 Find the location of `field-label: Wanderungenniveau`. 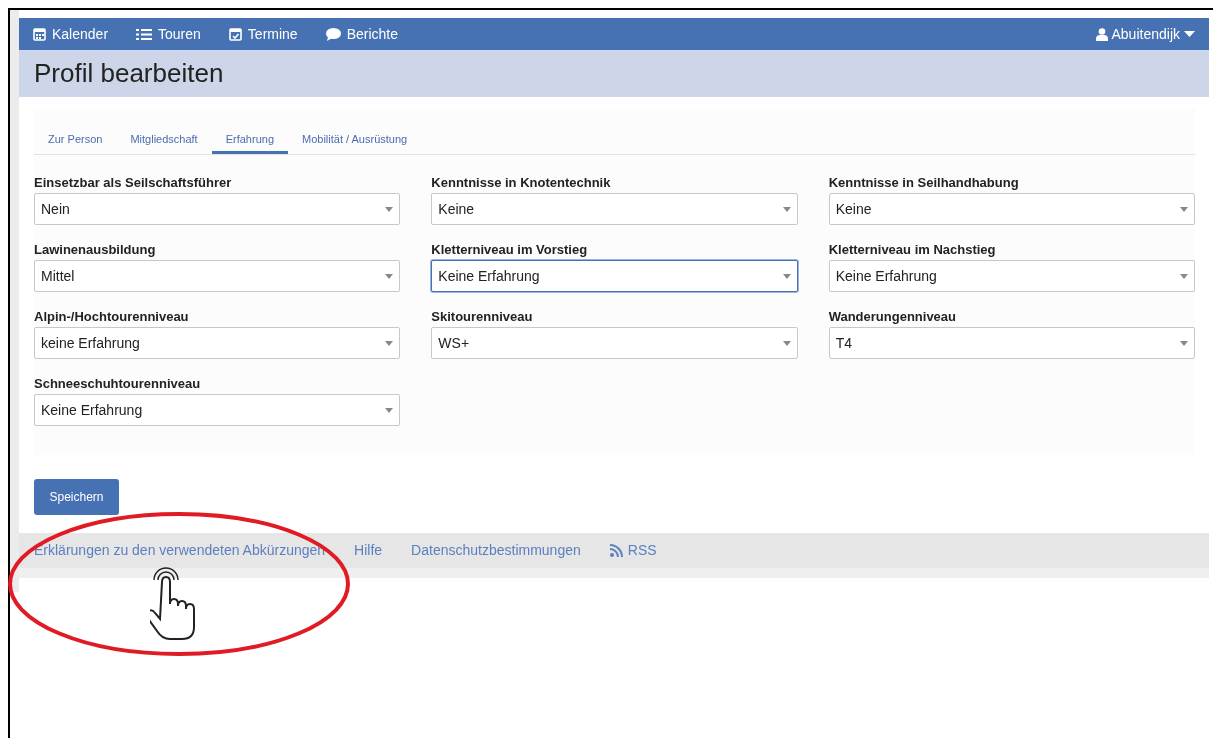

field-label: Wanderungenniveau is located at coordinates (893, 317).